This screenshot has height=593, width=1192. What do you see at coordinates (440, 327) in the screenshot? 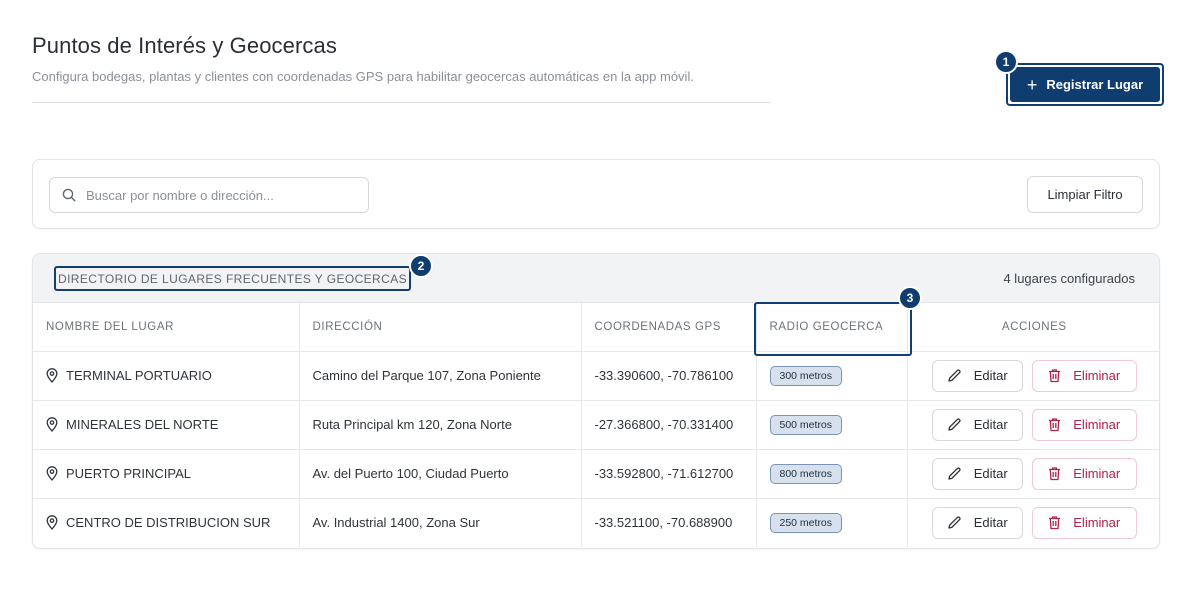
I see `column-header-address: DIRECCIÓN` at bounding box center [440, 327].